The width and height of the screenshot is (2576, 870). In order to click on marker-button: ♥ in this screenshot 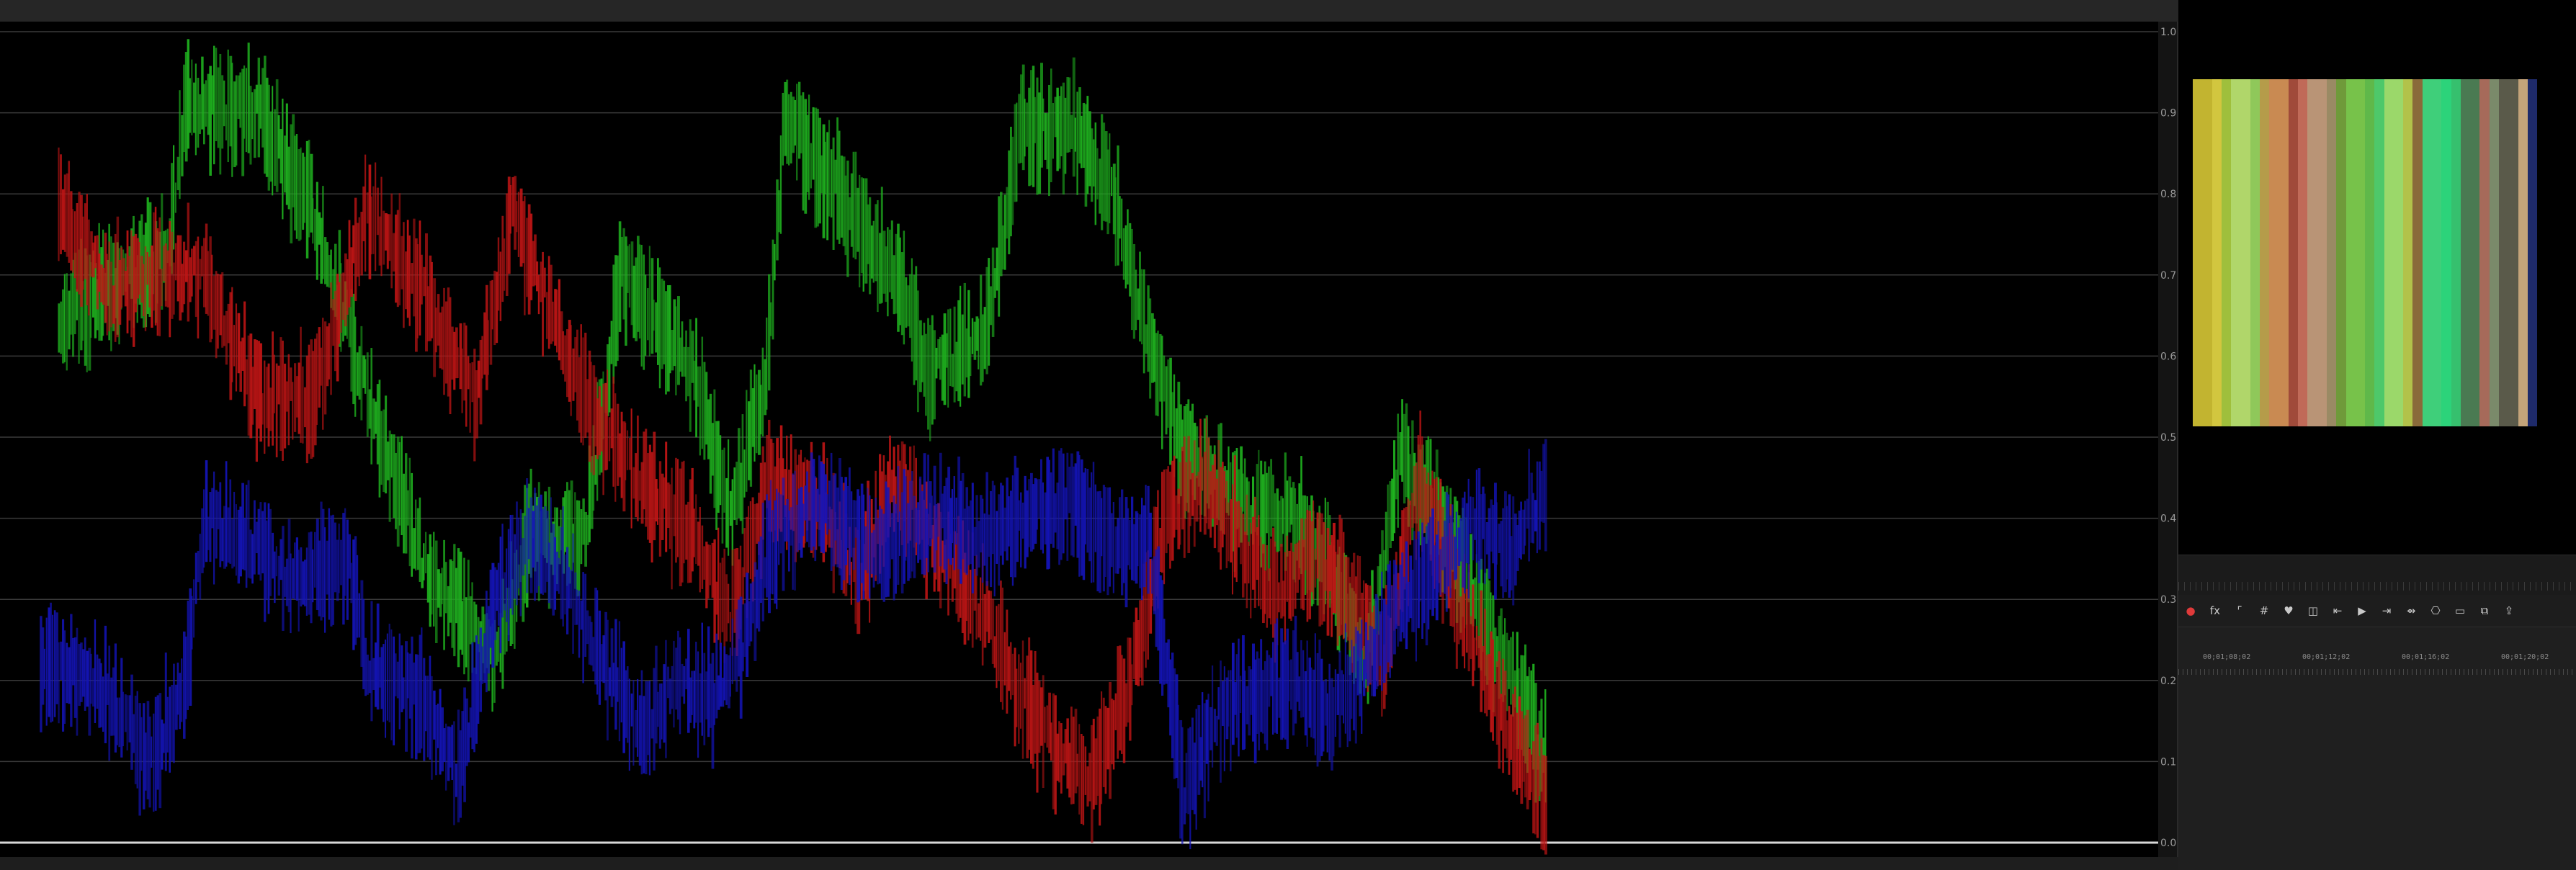, I will do `click(2288, 610)`.